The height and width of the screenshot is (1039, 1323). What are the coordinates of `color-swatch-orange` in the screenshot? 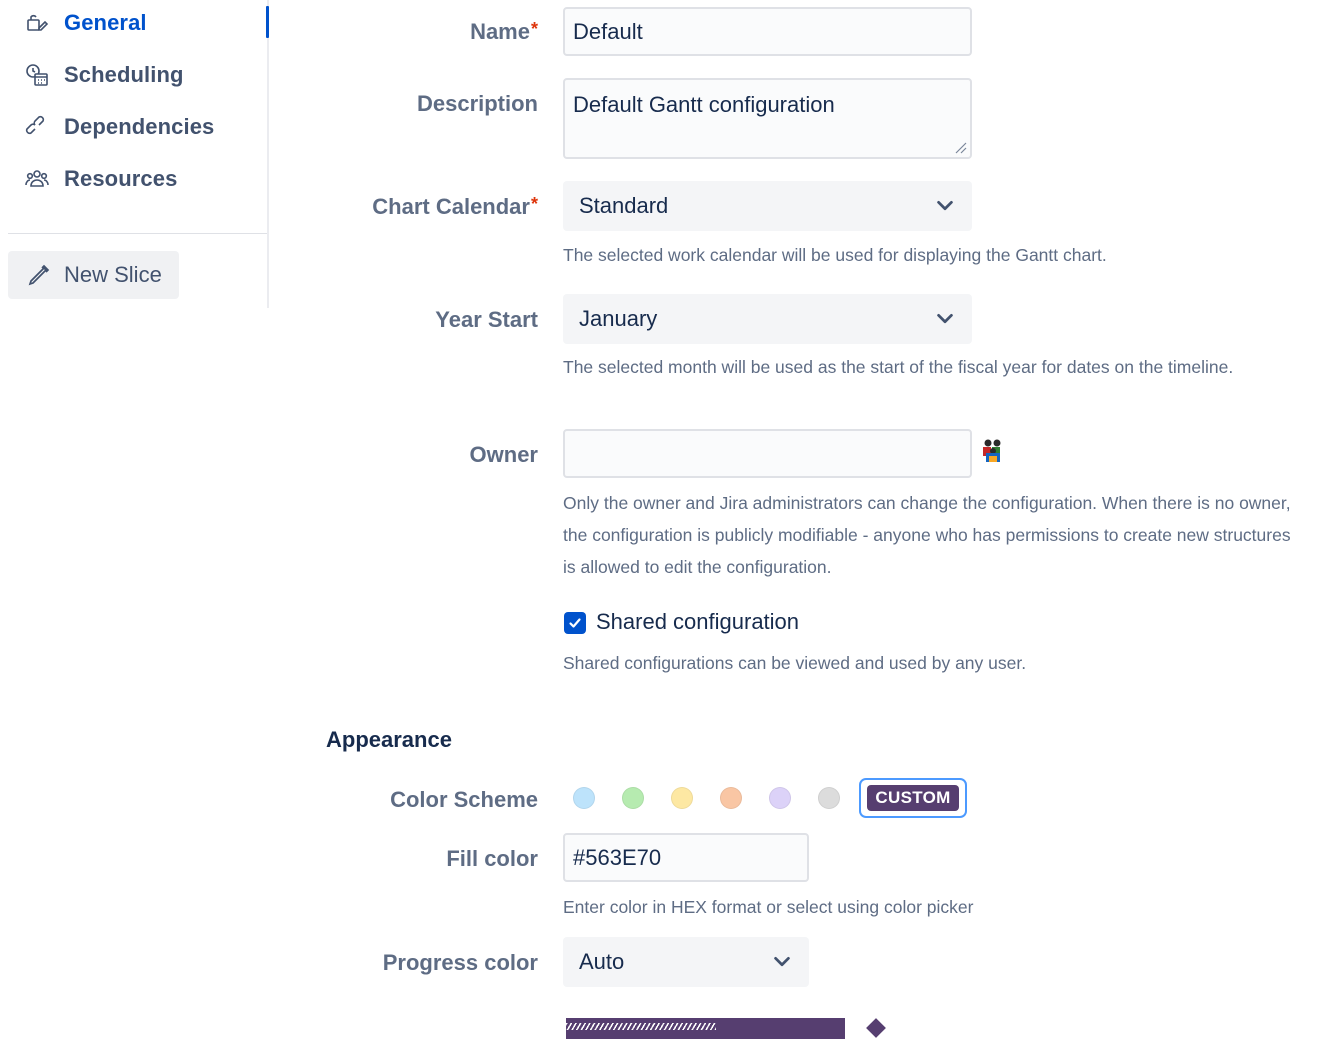 It's located at (731, 798).